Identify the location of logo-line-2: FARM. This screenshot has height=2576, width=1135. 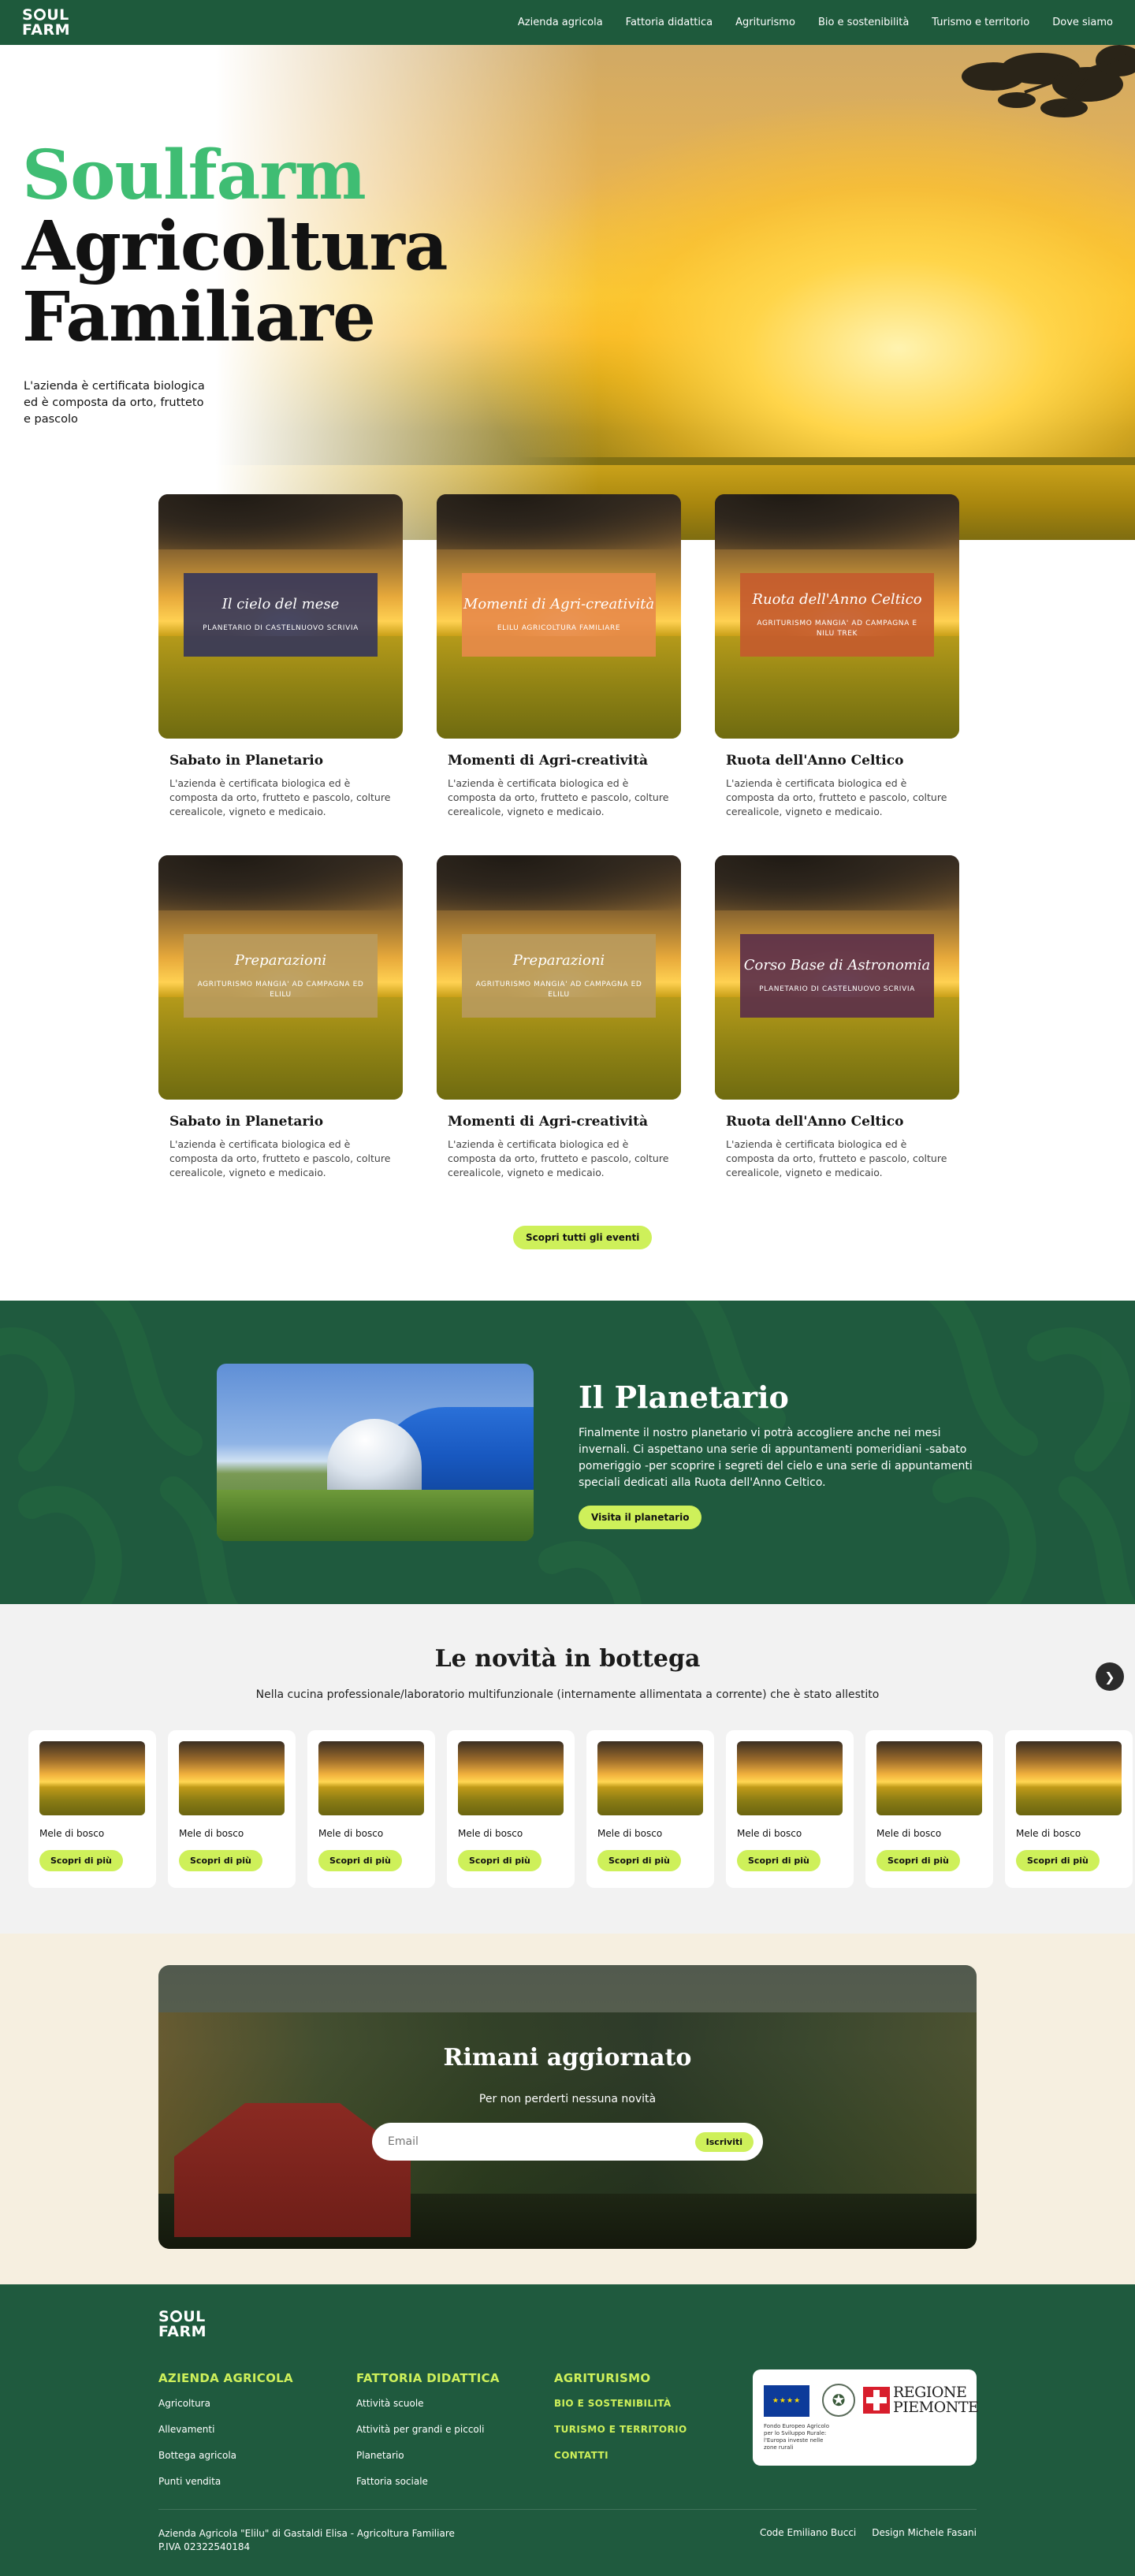
(47, 29).